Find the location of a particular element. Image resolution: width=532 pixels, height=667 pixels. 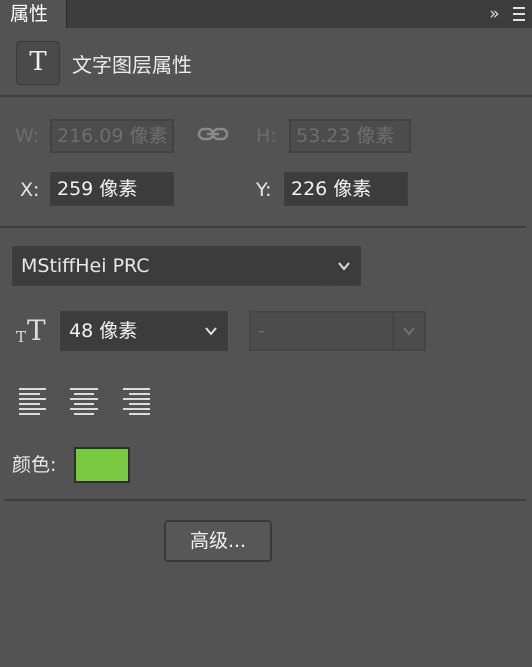

height-label: H: is located at coordinates (266, 136).